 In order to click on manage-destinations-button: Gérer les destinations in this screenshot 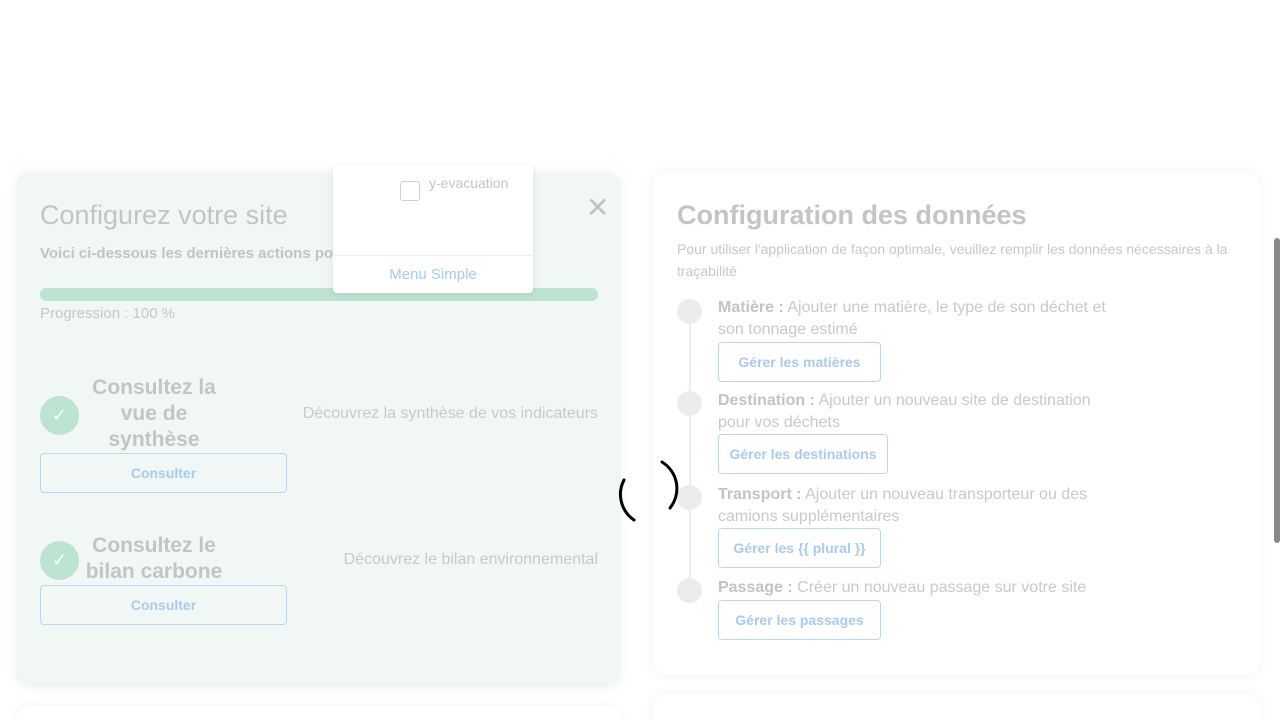, I will do `click(803, 454)`.